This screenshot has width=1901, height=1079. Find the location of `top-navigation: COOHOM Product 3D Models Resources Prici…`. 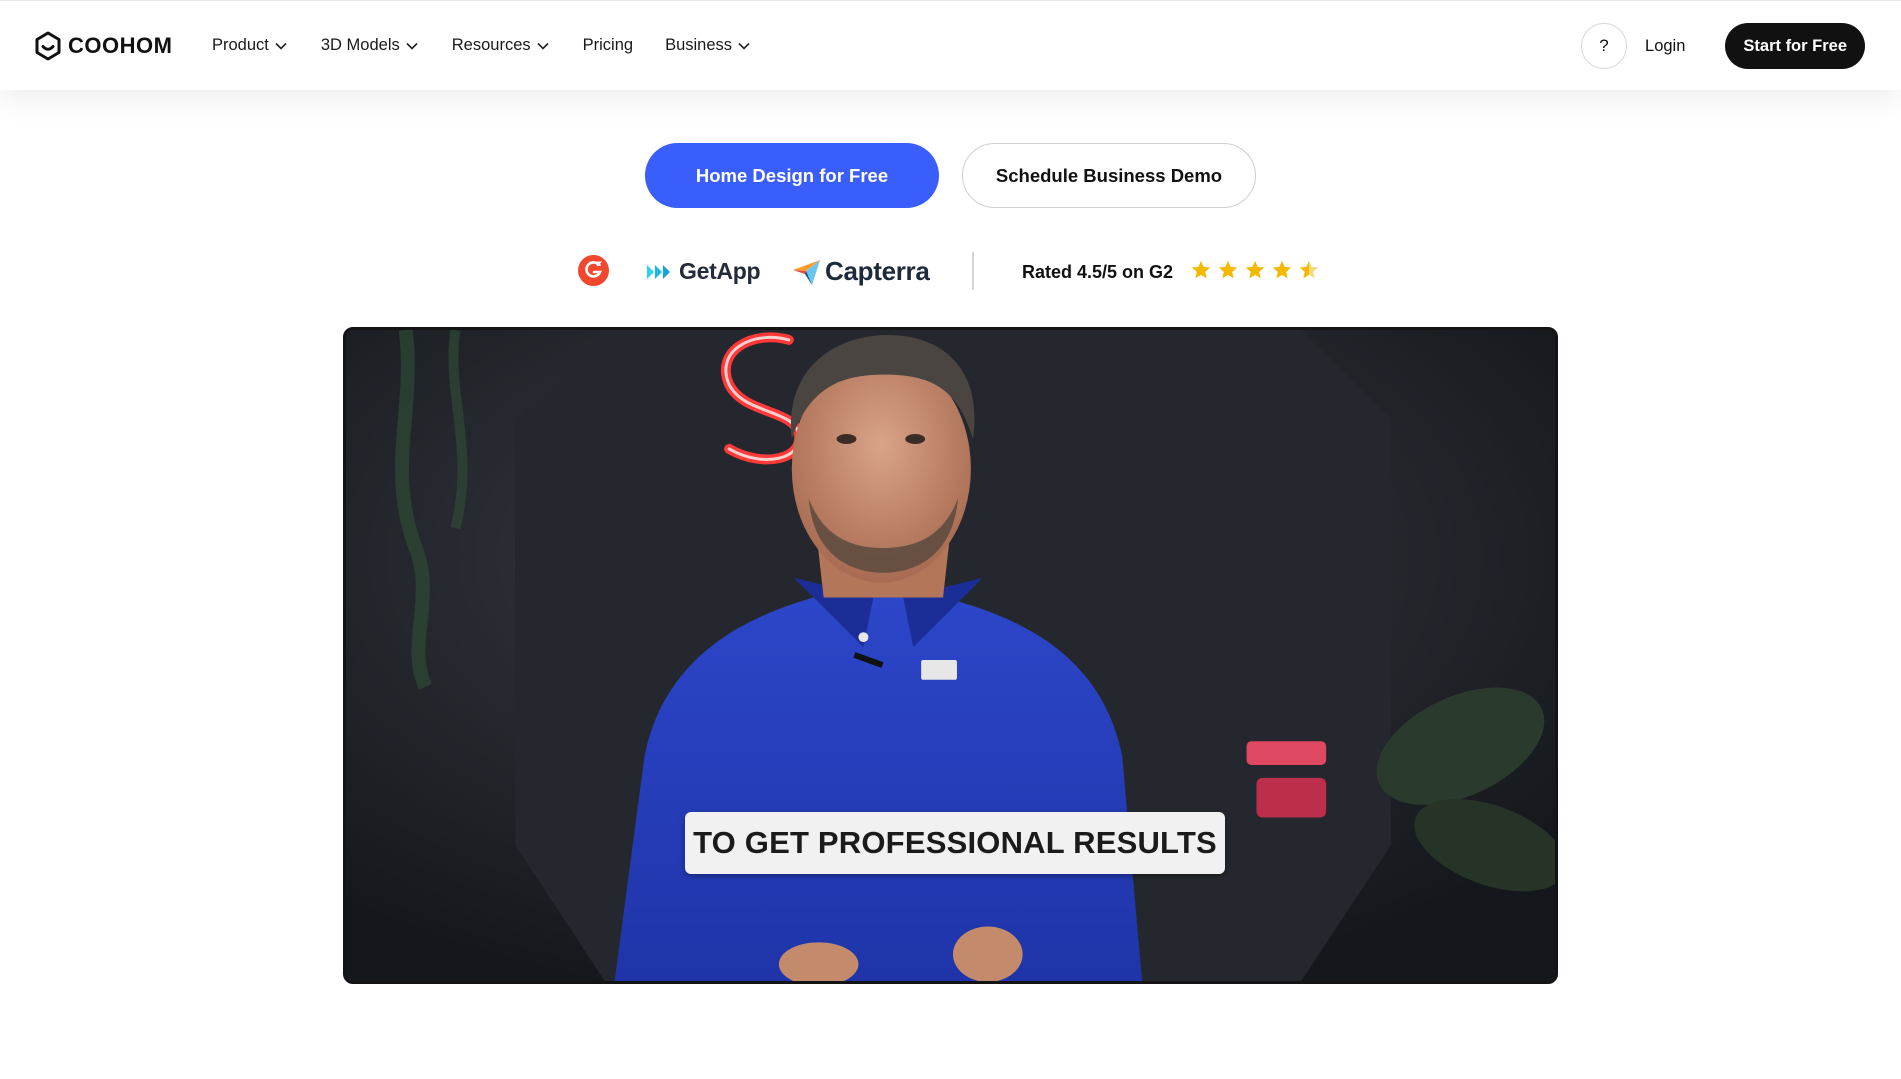

top-navigation: COOHOM Product 3D Models Resources Prici… is located at coordinates (950, 45).